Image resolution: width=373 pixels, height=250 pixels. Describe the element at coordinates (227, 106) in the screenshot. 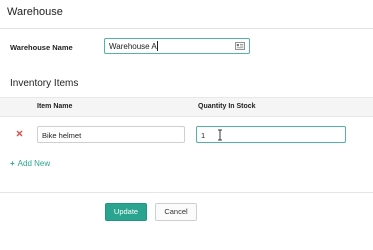

I see `column-header-quantity: Quantity In Stock` at that location.